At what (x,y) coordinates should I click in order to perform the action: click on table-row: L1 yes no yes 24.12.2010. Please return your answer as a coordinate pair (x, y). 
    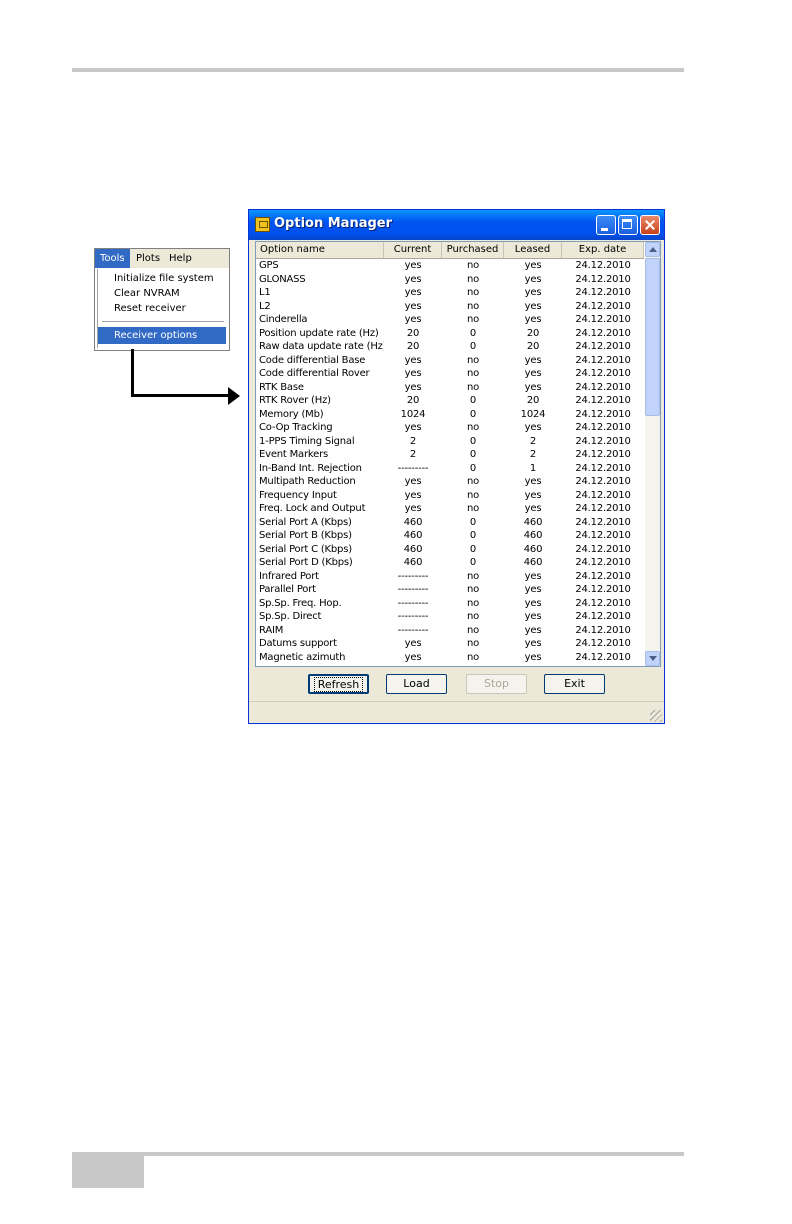
    Looking at the image, I should click on (450, 293).